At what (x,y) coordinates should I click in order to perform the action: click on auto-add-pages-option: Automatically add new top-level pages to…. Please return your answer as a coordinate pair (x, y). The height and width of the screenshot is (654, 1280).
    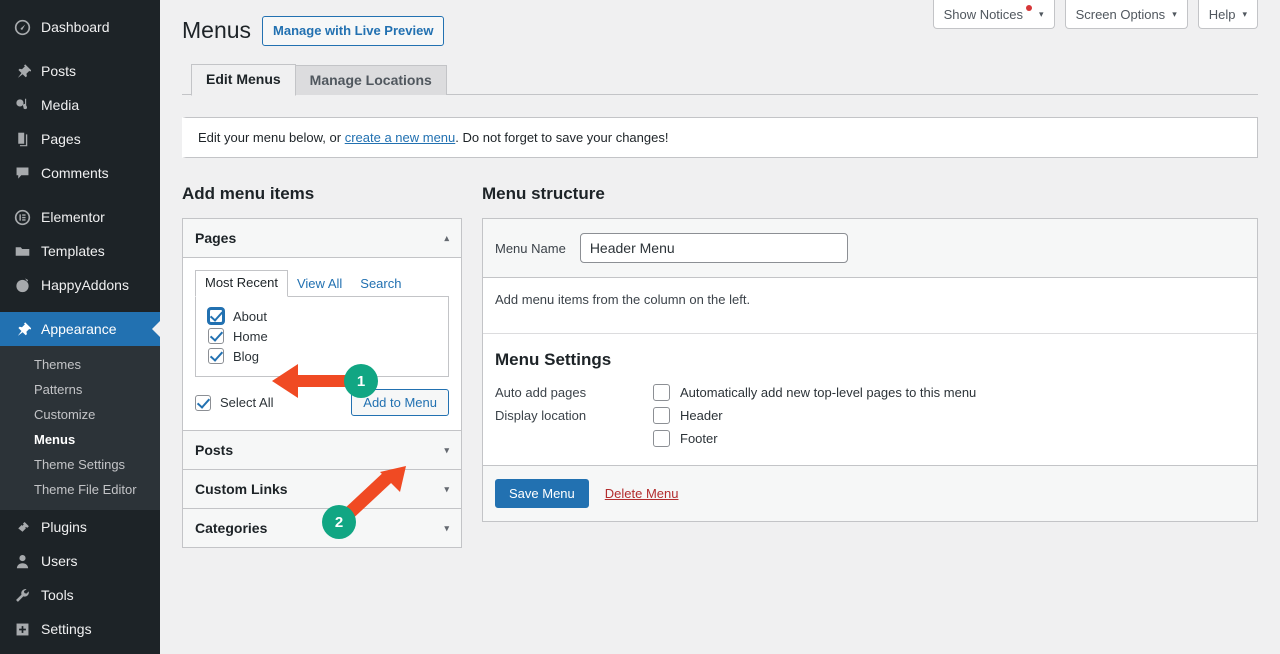
    Looking at the image, I should click on (815, 393).